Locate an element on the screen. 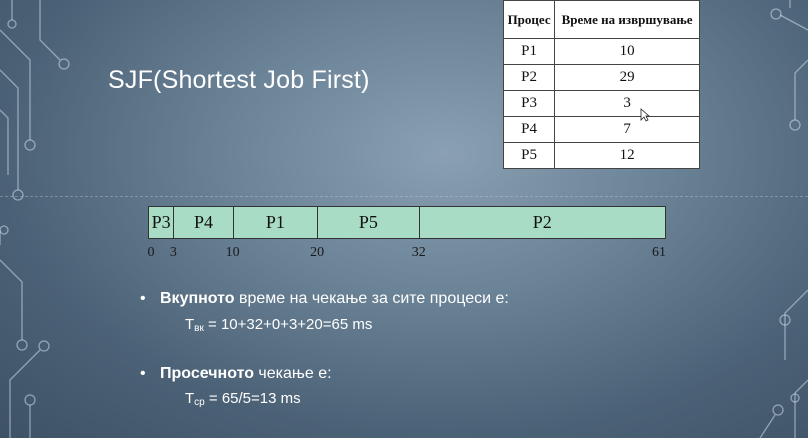  table-row: P4 7 is located at coordinates (601, 129).